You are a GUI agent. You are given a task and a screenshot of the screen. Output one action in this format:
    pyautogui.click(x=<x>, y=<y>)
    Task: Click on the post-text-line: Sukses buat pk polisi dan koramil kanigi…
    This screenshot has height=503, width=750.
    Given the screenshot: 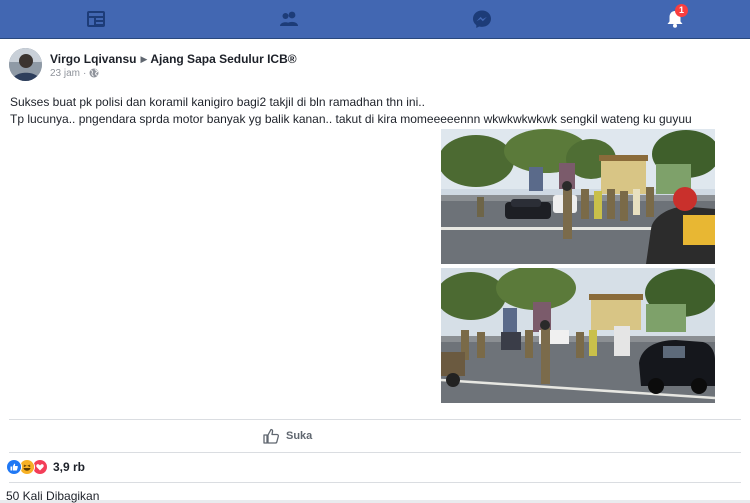 What is the action you would take?
    pyautogui.click(x=217, y=102)
    